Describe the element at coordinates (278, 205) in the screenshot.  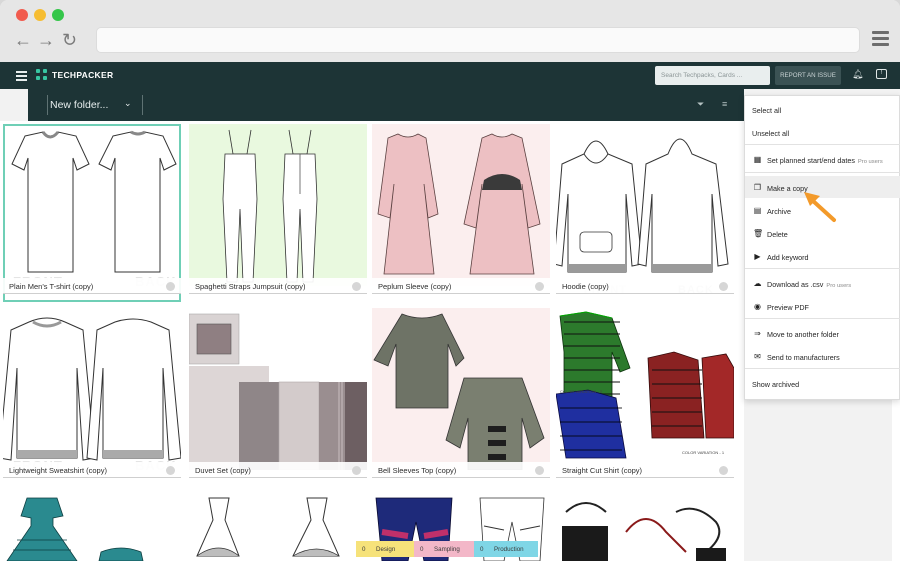
I see `jumpsuit-sketch` at that location.